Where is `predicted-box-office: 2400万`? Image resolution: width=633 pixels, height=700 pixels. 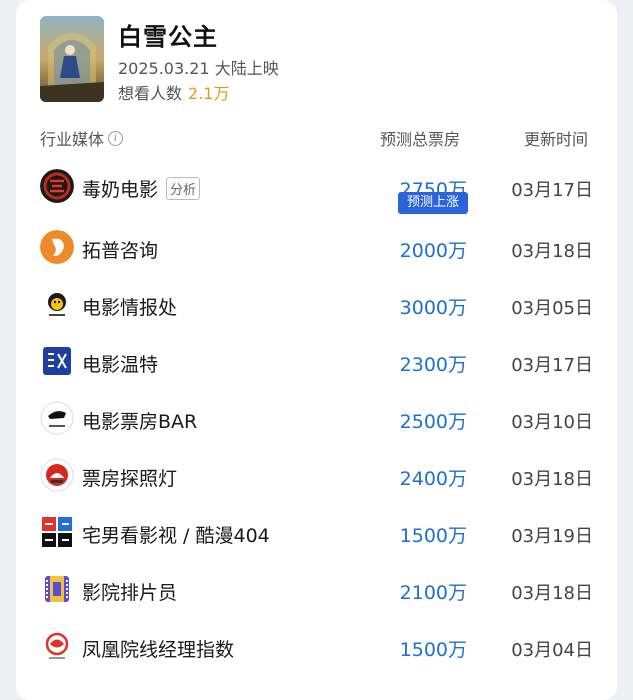 predicted-box-office: 2400万 is located at coordinates (433, 479).